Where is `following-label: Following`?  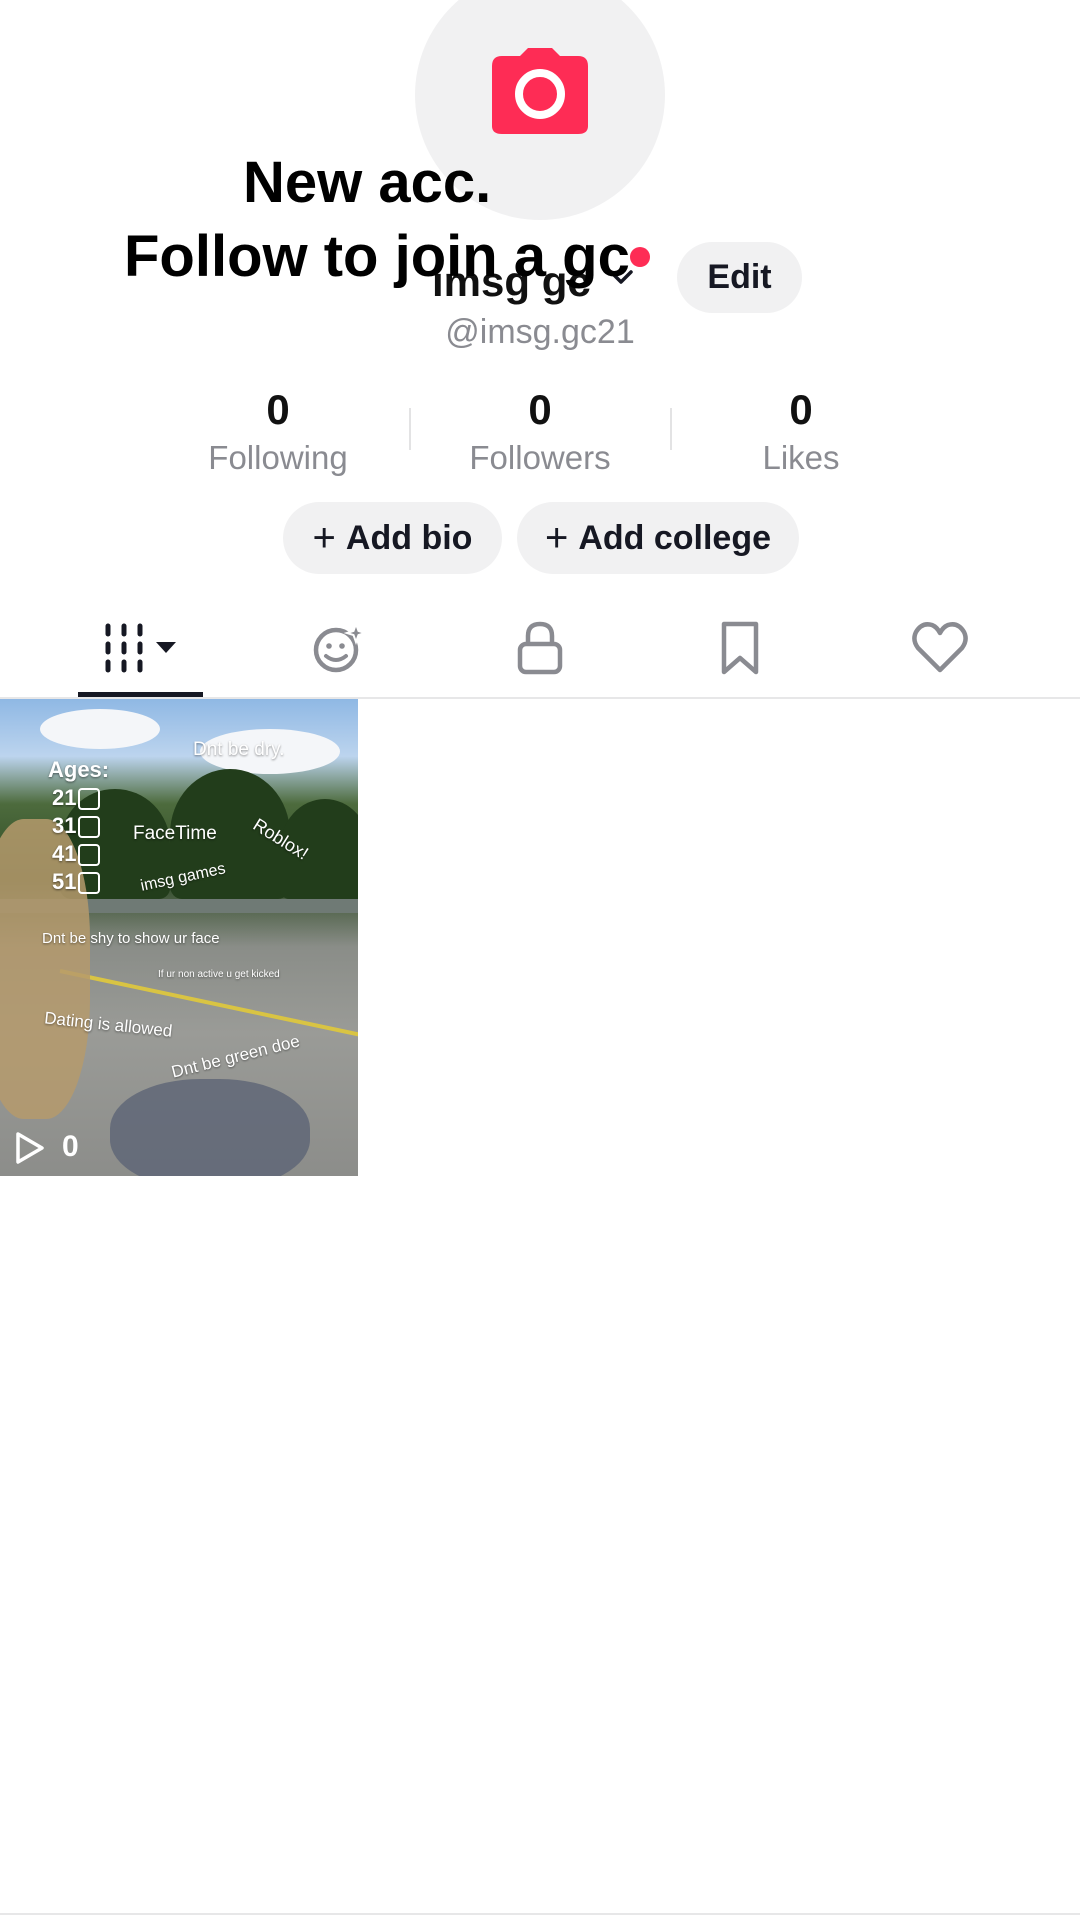 following-label: Following is located at coordinates (278, 457).